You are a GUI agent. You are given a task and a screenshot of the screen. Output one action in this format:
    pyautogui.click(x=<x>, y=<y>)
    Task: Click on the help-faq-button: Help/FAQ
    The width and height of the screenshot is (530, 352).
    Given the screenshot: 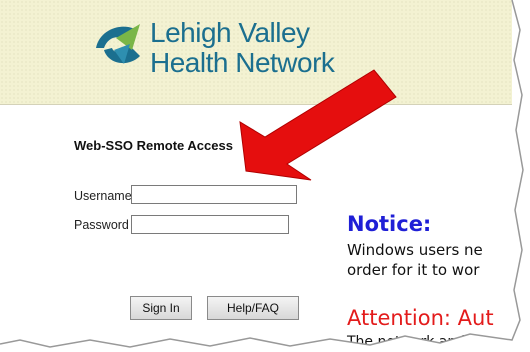 What is the action you would take?
    pyautogui.click(x=253, y=308)
    